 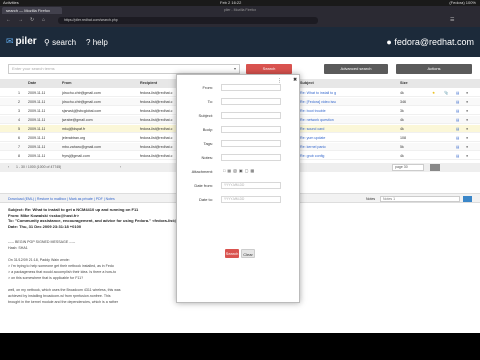 What do you see at coordinates (434, 69) in the screenshot?
I see `actions-button: Actions` at bounding box center [434, 69].